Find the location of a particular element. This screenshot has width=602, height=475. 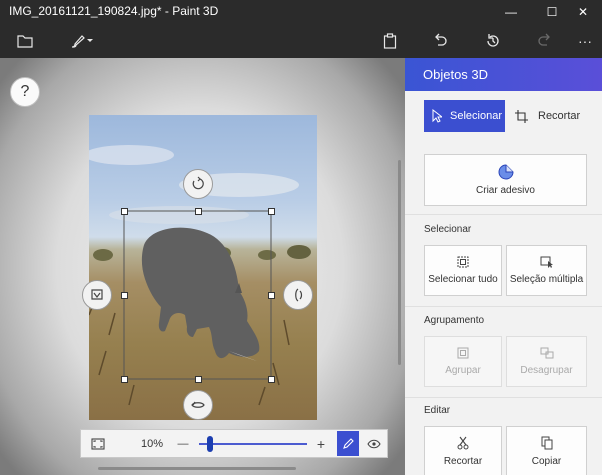

rotate-icon is located at coordinates (198, 183).